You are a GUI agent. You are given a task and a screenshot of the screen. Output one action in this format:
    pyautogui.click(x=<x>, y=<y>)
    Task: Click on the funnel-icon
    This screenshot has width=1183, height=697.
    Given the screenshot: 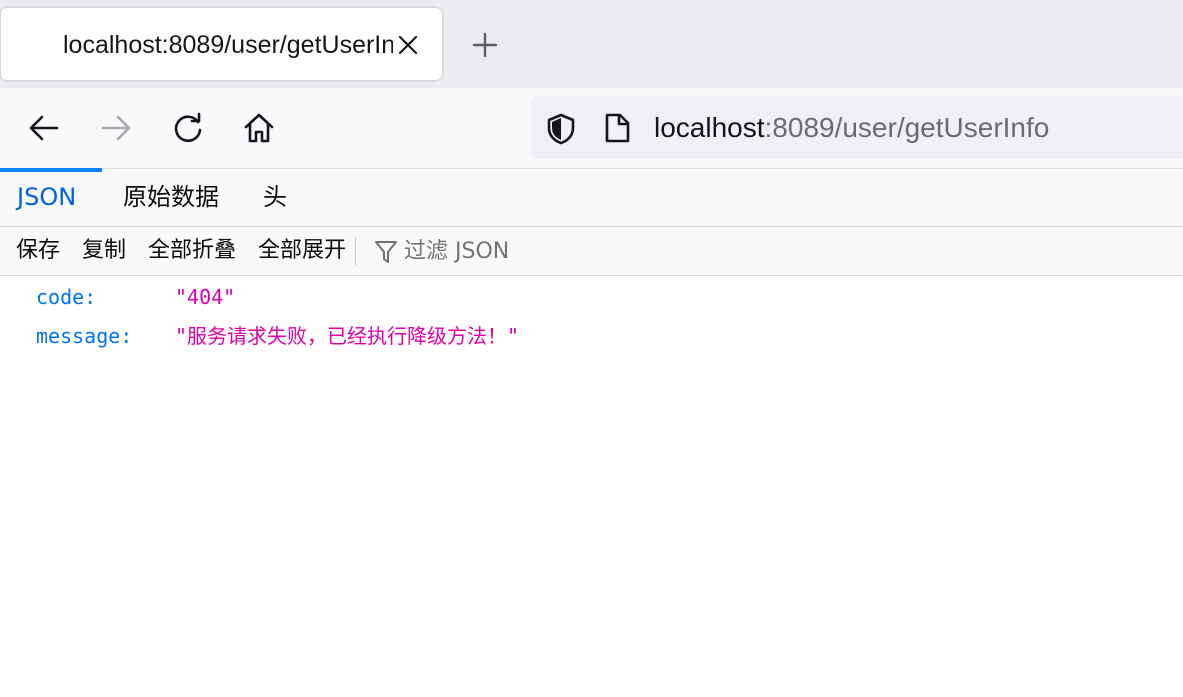 What is the action you would take?
    pyautogui.click(x=386, y=252)
    